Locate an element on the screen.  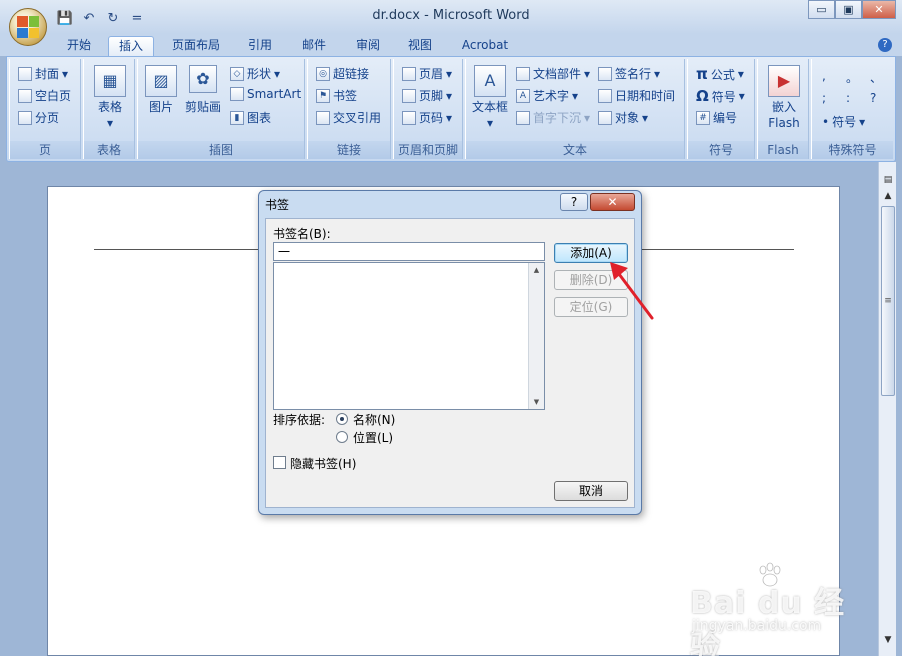
flash-icon: ▶ is located at coordinates (784, 81).